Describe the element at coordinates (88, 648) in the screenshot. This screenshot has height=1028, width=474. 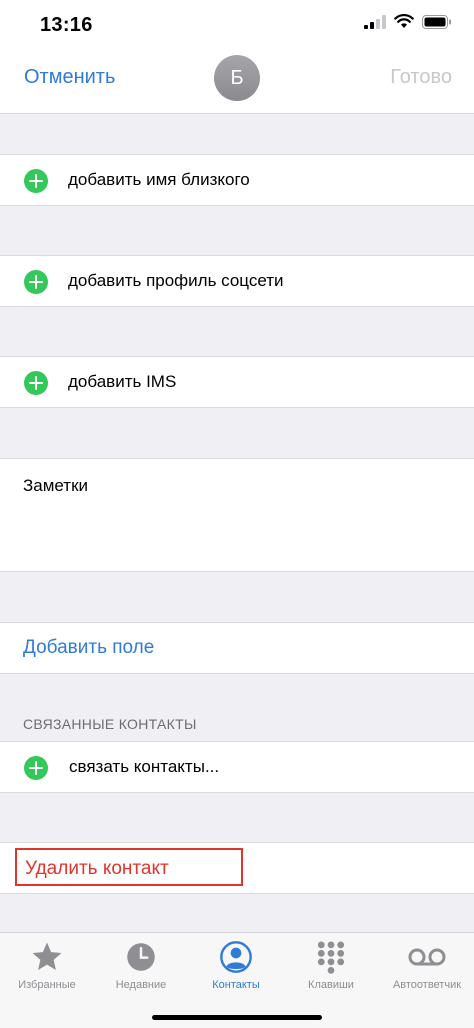
I see `add-field-button: Добавить поле` at that location.